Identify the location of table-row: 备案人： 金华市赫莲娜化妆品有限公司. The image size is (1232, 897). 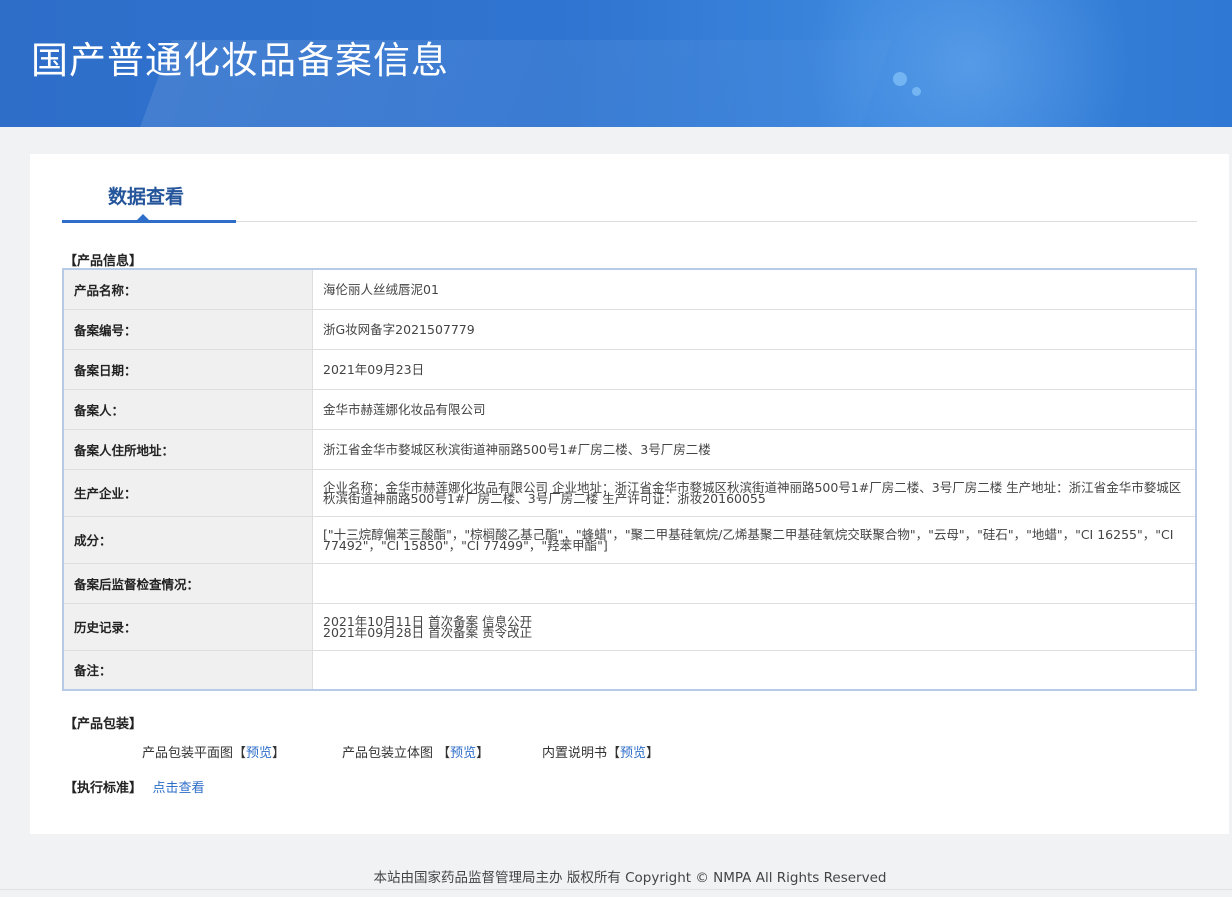
(629, 409).